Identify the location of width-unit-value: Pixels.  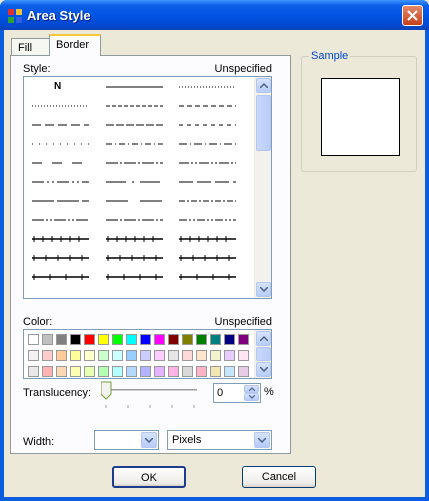
(186, 440).